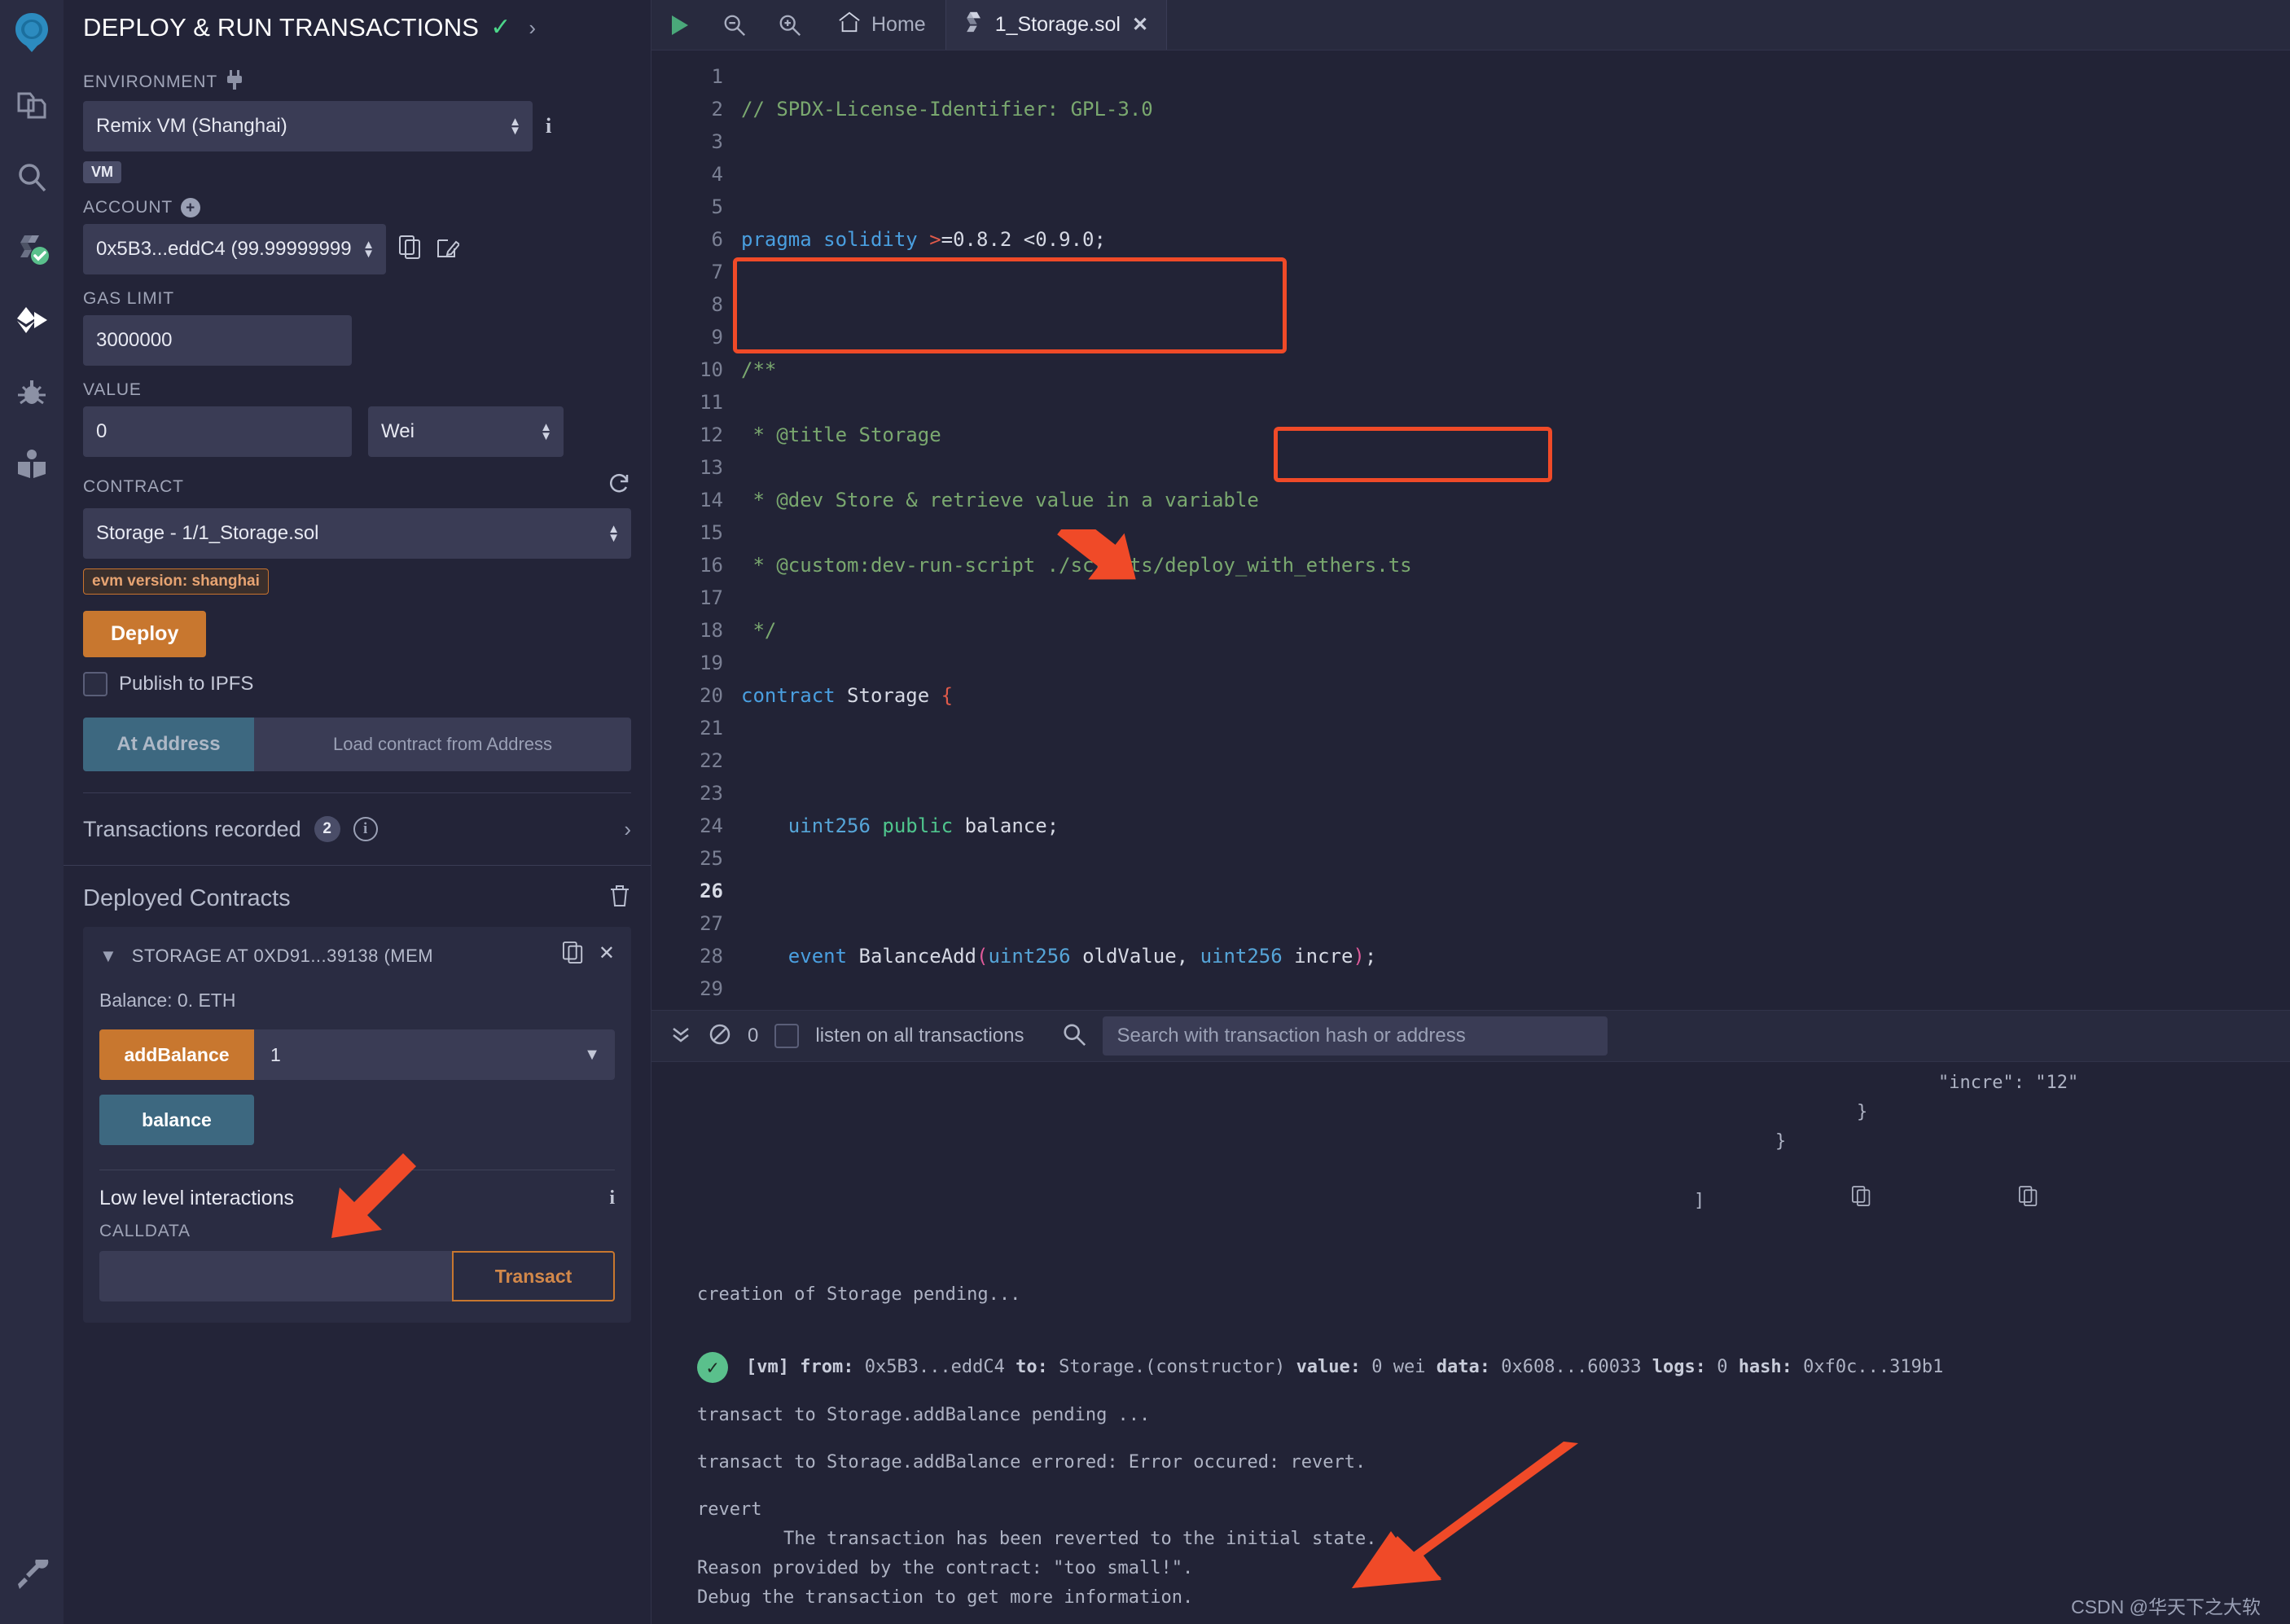  What do you see at coordinates (619, 899) in the screenshot?
I see `trash-icon` at bounding box center [619, 899].